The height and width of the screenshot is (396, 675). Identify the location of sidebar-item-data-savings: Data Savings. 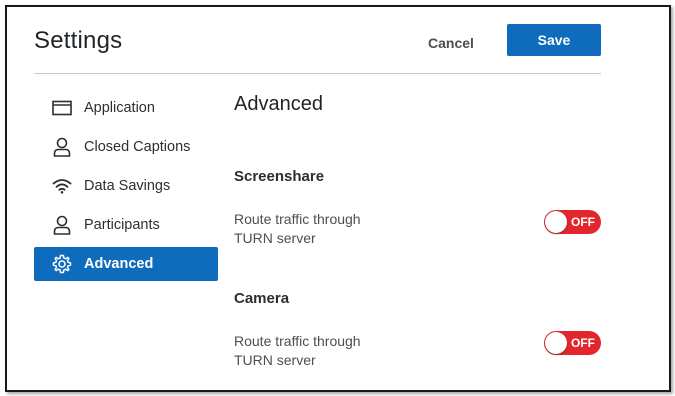
(126, 186).